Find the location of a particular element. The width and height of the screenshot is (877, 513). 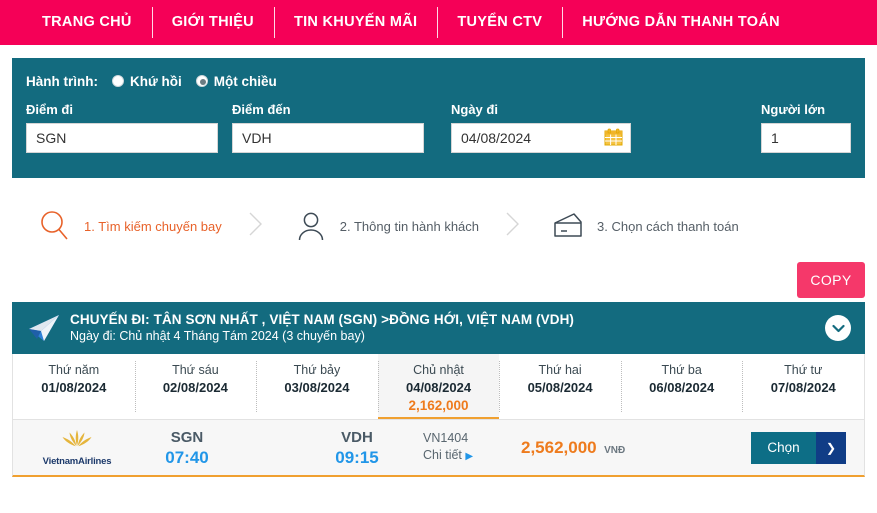

flight-info: VN1404 Chi tiết ▶ is located at coordinates (469, 447).